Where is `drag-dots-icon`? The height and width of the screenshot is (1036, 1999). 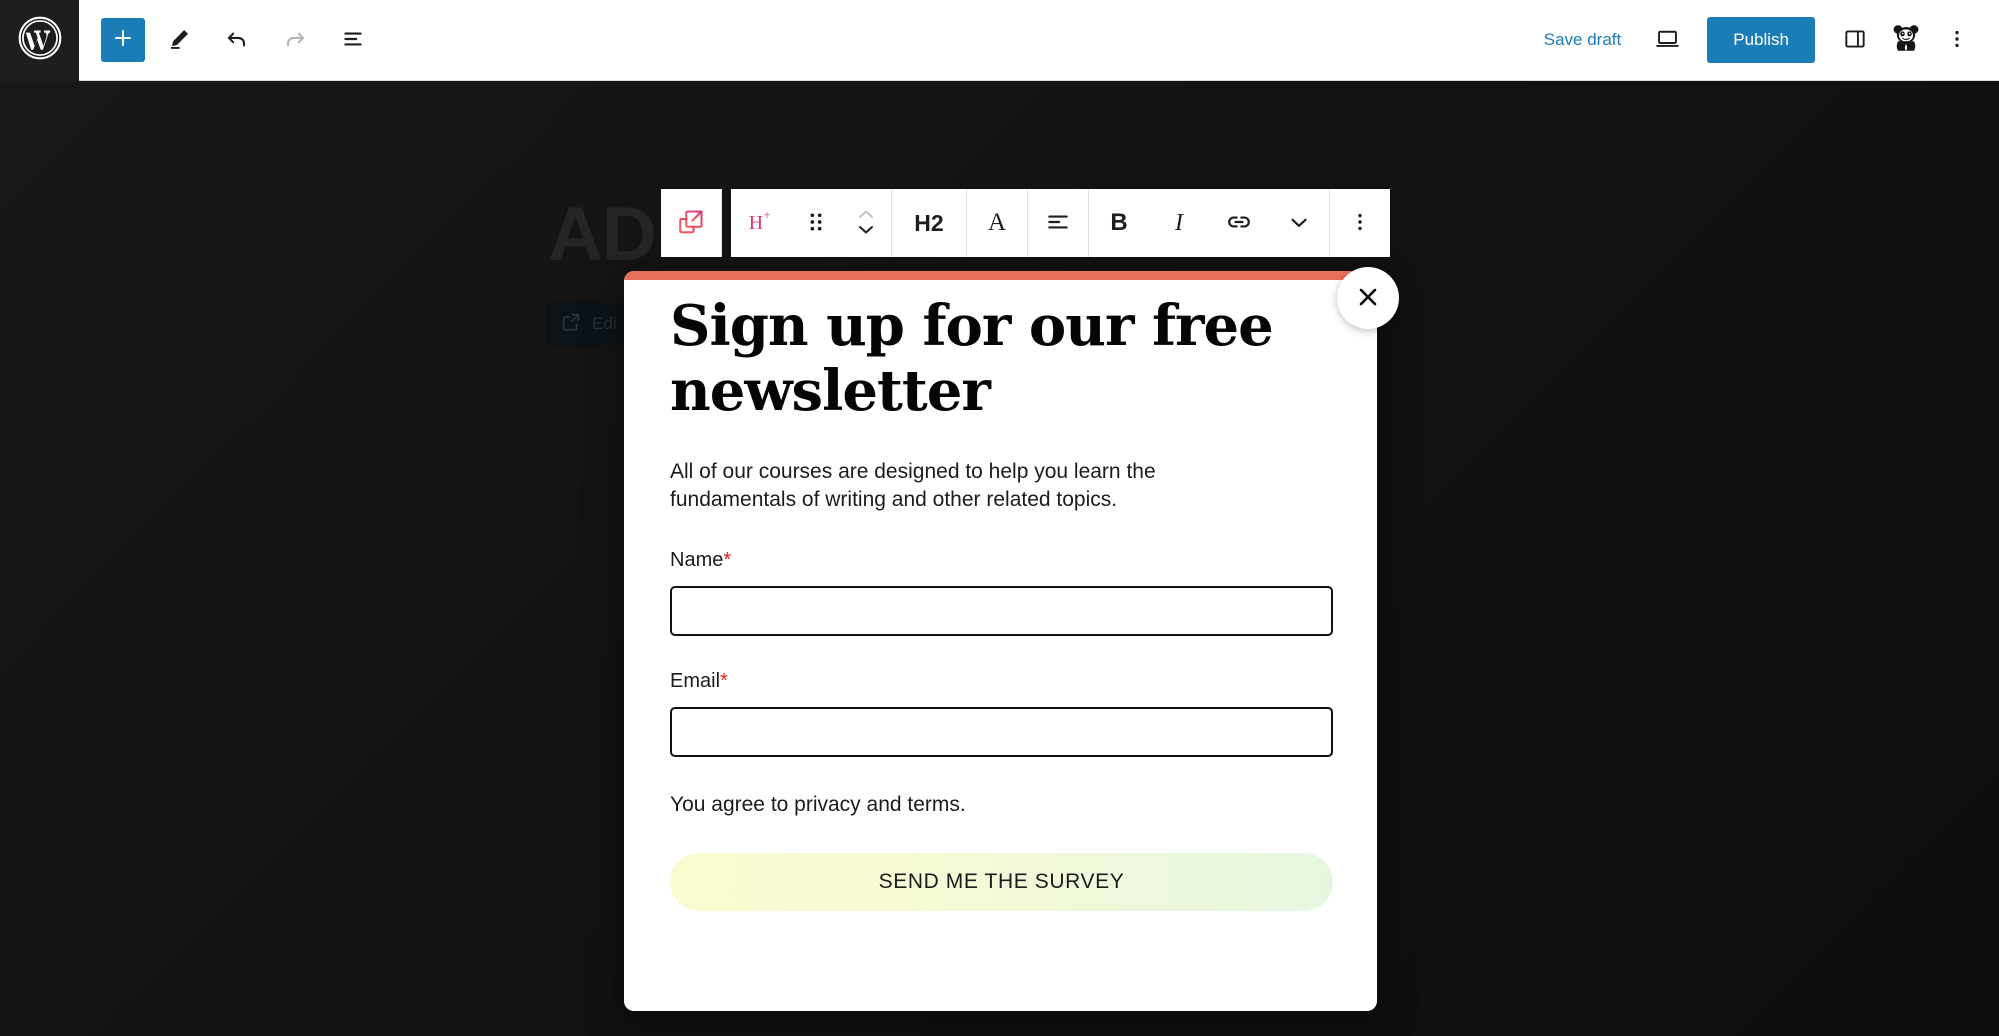
drag-dots-icon is located at coordinates (816, 223).